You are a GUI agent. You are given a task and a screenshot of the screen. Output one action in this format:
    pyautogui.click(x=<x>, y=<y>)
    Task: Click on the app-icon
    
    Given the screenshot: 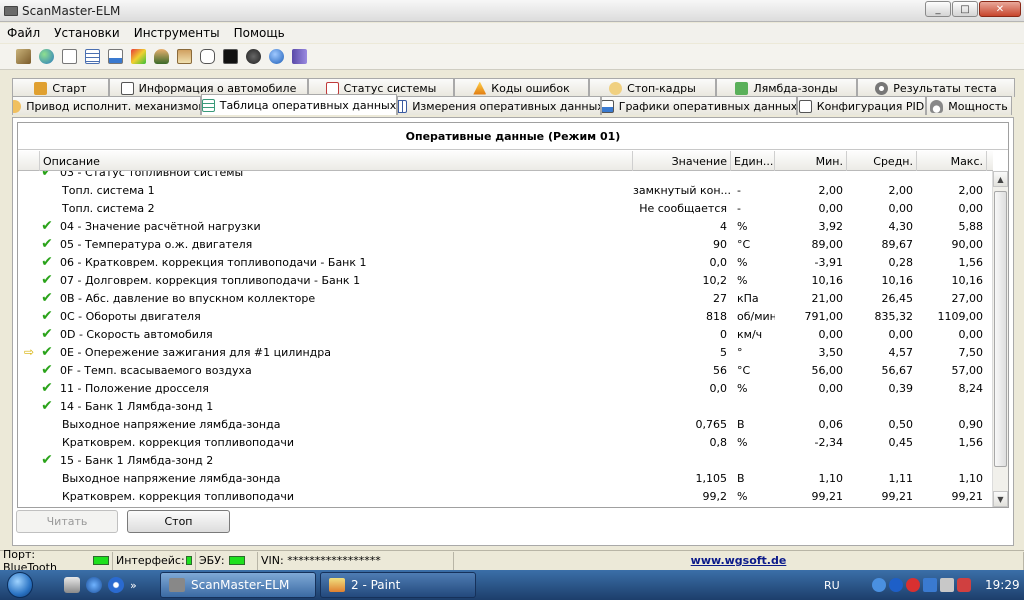 What is the action you would take?
    pyautogui.click(x=11, y=10)
    